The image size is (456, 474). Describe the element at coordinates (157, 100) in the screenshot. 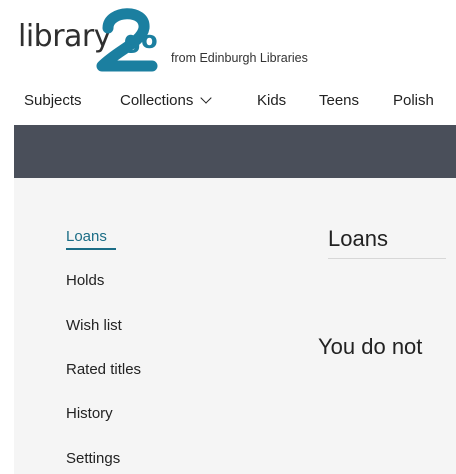

I see `nav-item-collections-label: Collections` at that location.